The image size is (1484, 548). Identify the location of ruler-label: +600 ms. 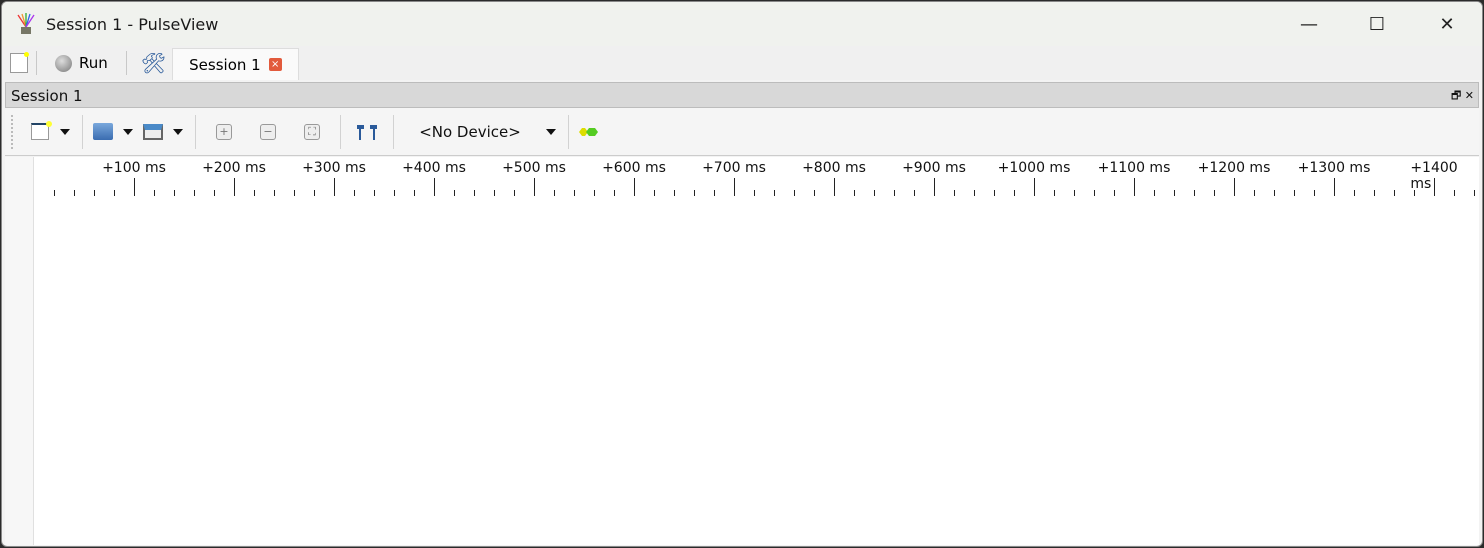
(634, 168).